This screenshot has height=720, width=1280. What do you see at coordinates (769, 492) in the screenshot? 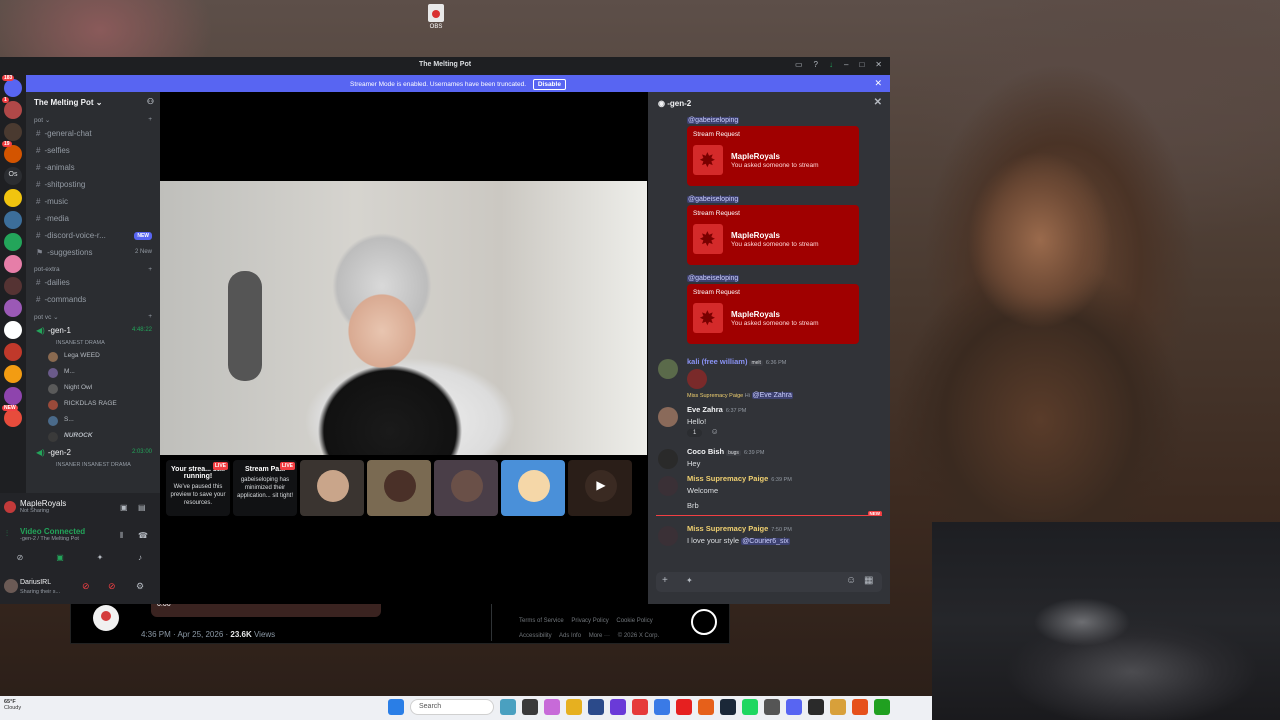
I see `chat-message: Miss Supremacy Paige 6:39 PM Welcome Brb` at bounding box center [769, 492].